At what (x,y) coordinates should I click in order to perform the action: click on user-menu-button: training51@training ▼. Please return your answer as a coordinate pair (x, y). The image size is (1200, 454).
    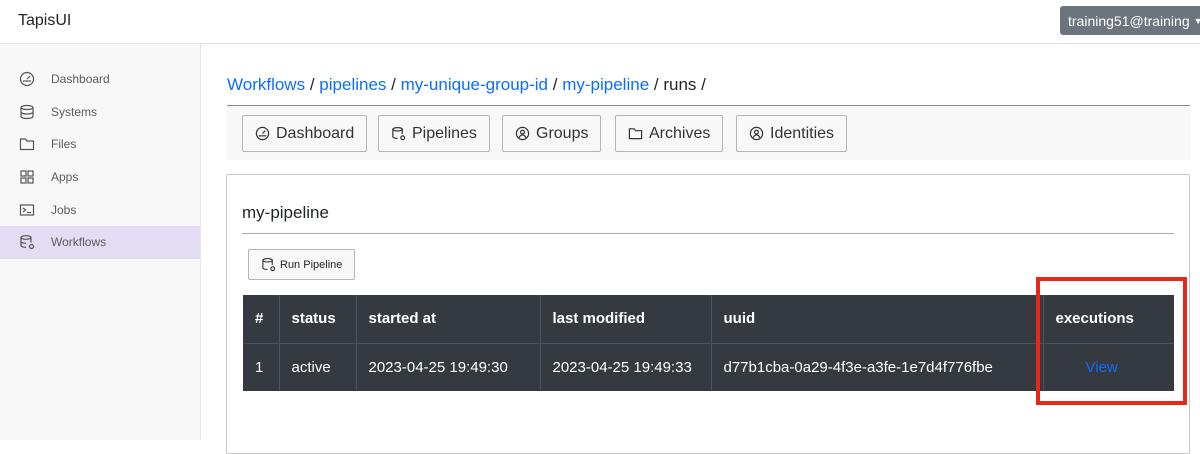
    Looking at the image, I should click on (1130, 20).